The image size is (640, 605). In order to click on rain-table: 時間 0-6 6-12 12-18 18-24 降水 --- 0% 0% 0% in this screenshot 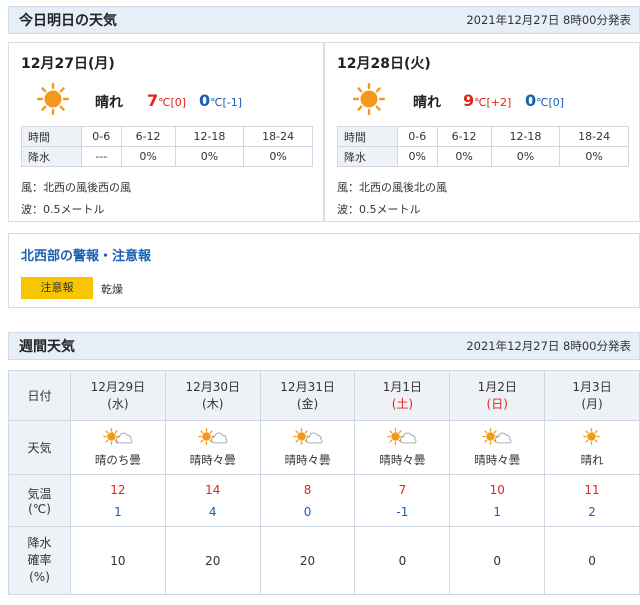, I will do `click(167, 146)`.